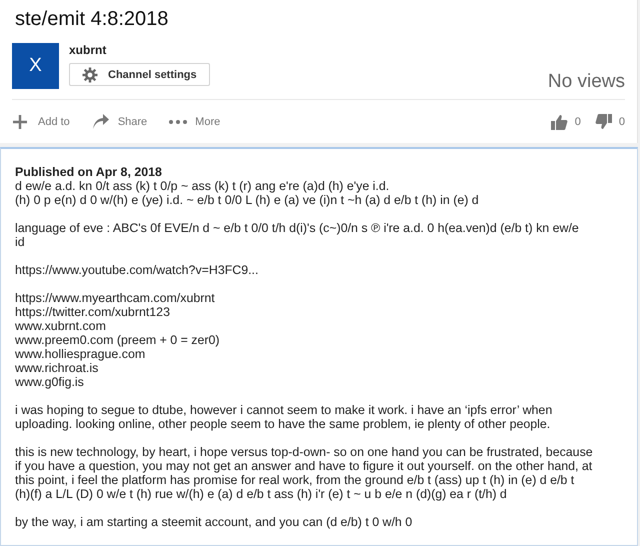 The width and height of the screenshot is (640, 546). Describe the element at coordinates (178, 122) in the screenshot. I see `more-dots-icon` at that location.